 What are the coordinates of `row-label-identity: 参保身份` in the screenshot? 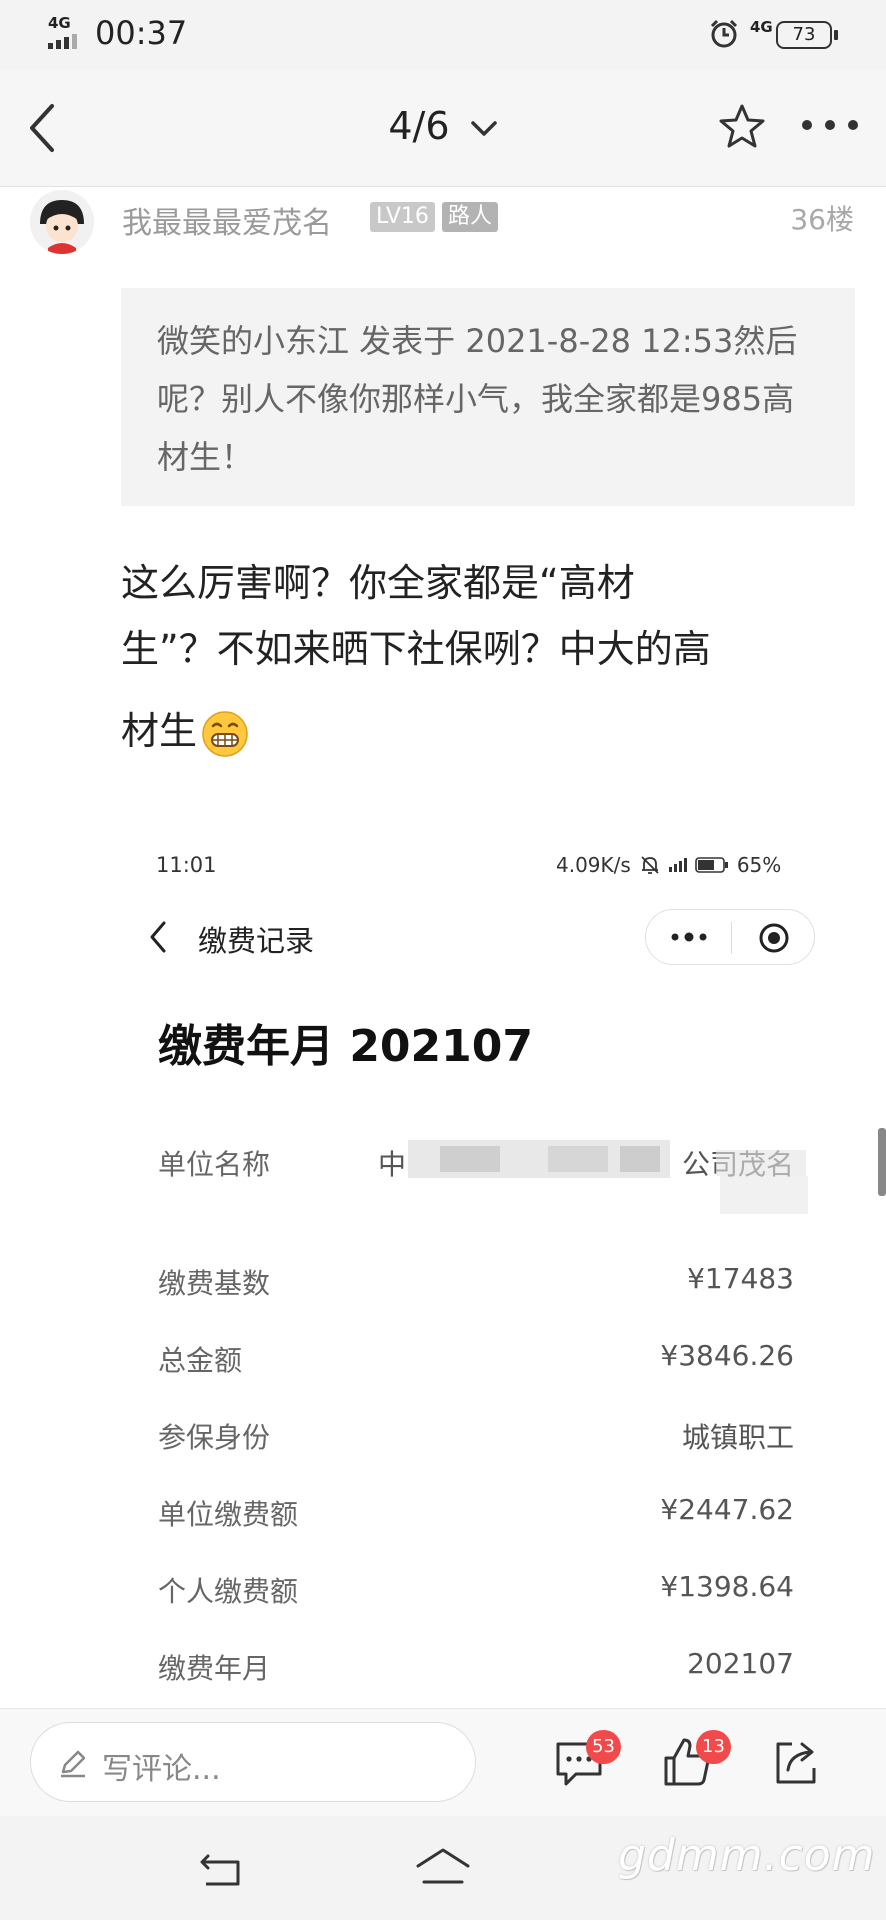 It's located at (214, 1437).